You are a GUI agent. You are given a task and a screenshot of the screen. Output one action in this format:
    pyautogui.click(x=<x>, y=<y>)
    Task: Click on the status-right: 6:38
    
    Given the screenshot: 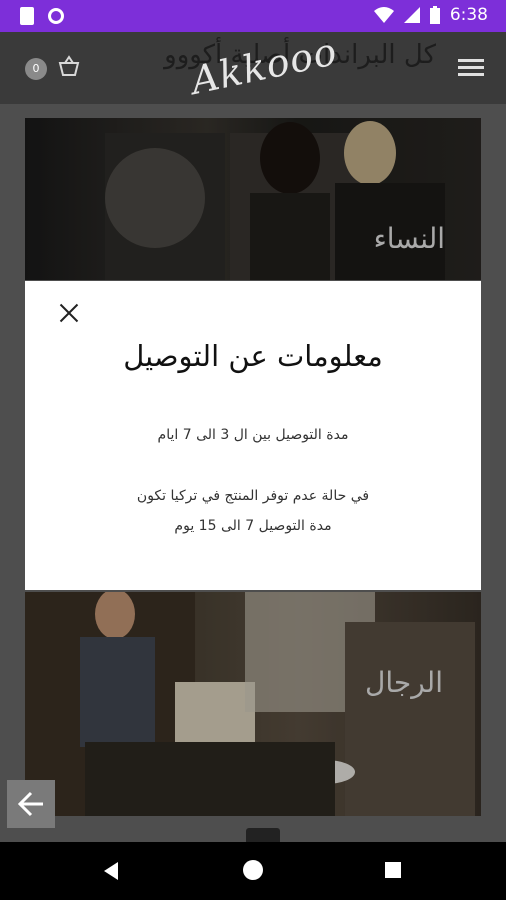 What is the action you would take?
    pyautogui.click(x=430, y=15)
    